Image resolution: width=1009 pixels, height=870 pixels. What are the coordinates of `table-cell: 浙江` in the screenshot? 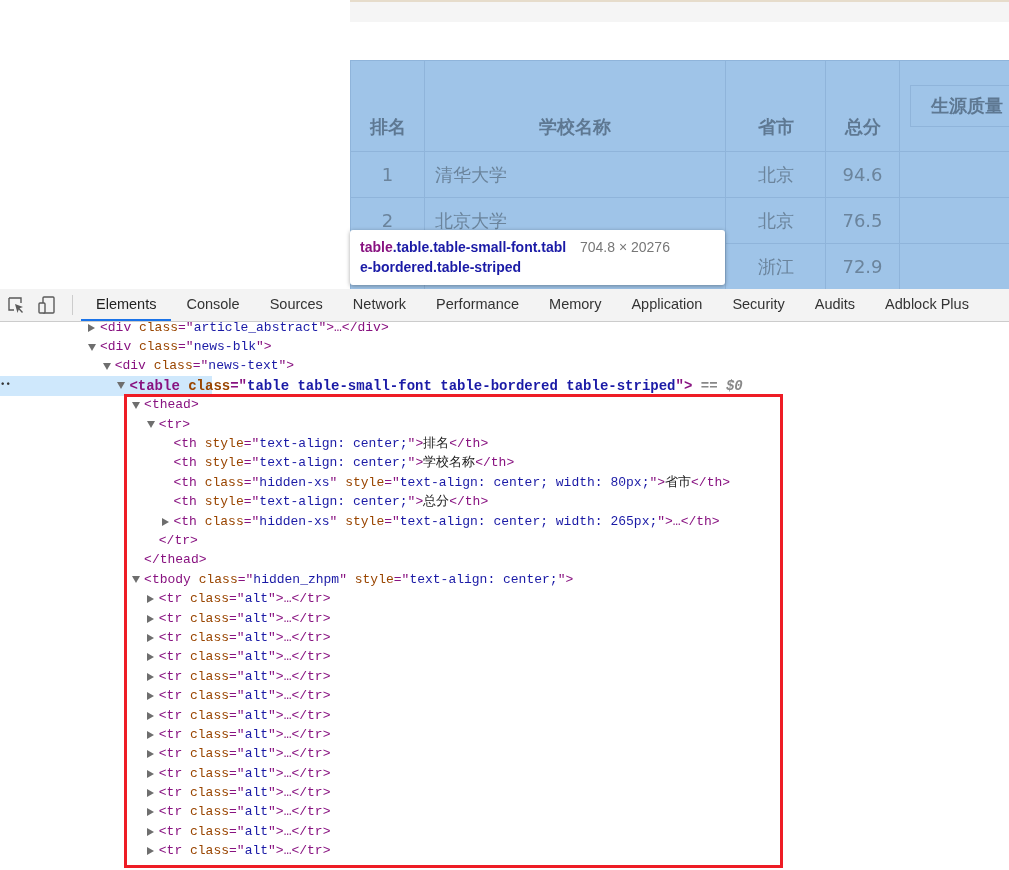 It's located at (775, 266).